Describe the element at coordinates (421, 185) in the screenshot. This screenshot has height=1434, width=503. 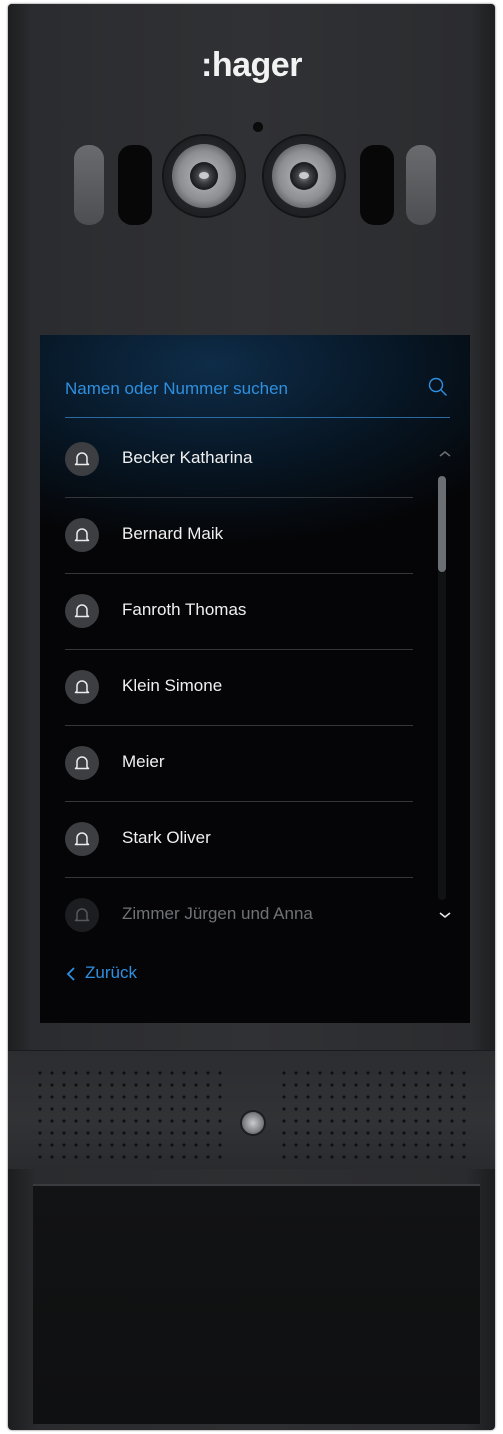
I see `led-light-right` at that location.